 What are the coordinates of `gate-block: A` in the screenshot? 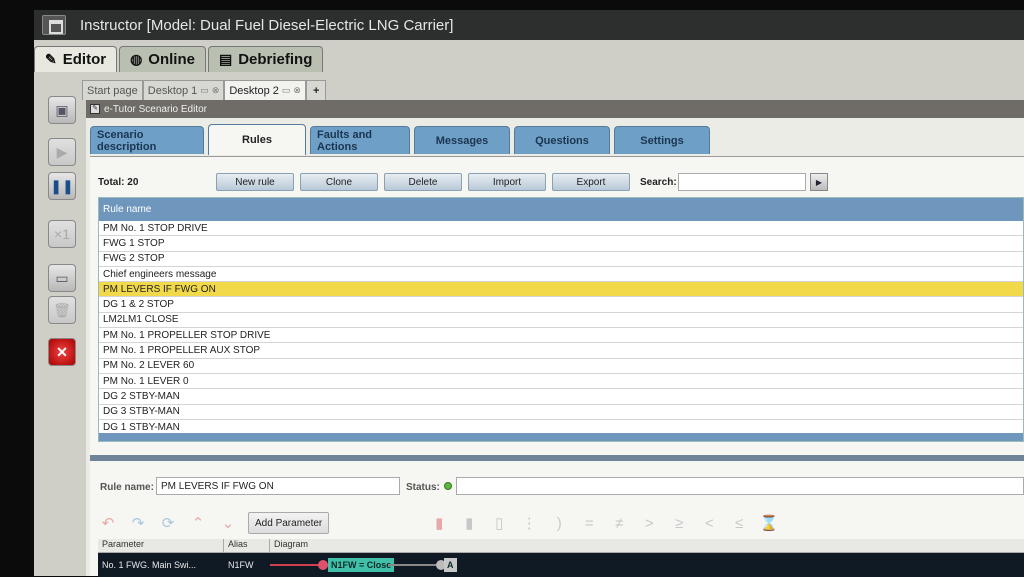 It's located at (450, 565).